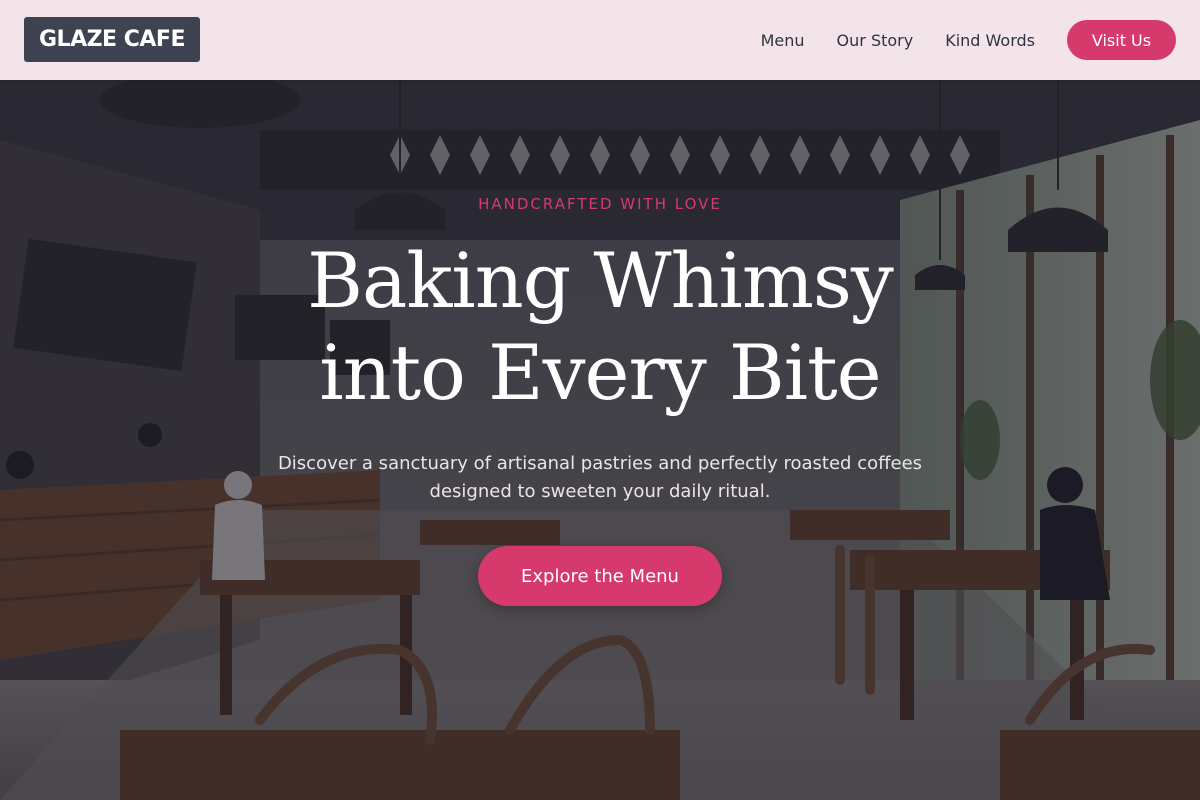 The width and height of the screenshot is (1200, 800). Describe the element at coordinates (600, 204) in the screenshot. I see `hero-eyebrow: HANDCRAFTED WITH LOVE` at that location.